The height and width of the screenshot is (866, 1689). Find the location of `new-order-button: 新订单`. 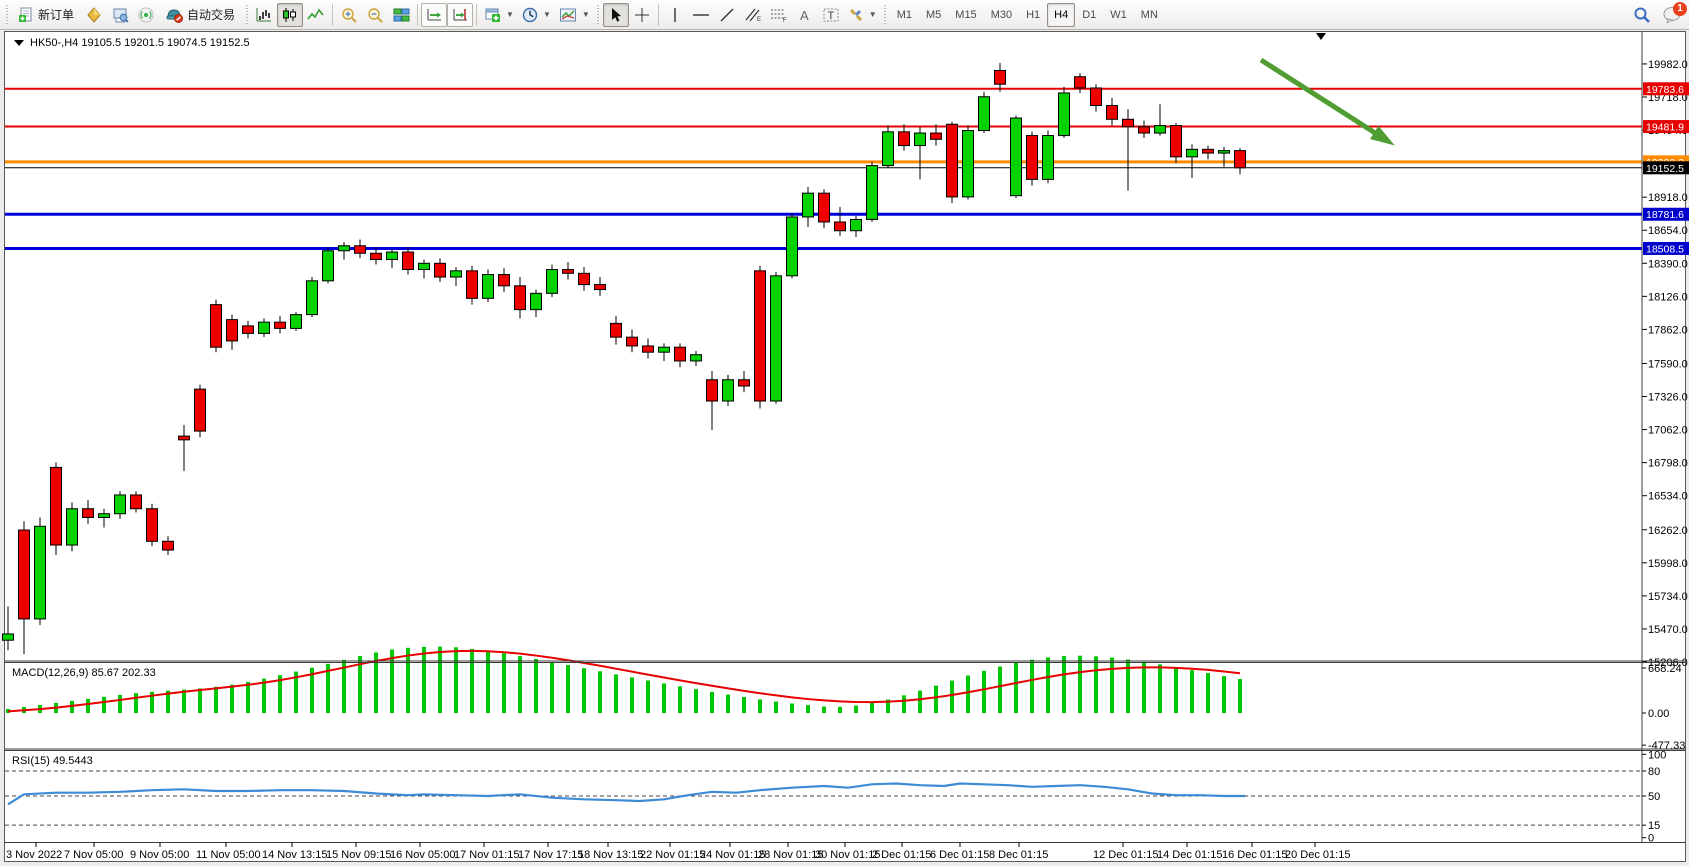

new-order-button: 新订单 is located at coordinates (46, 15).